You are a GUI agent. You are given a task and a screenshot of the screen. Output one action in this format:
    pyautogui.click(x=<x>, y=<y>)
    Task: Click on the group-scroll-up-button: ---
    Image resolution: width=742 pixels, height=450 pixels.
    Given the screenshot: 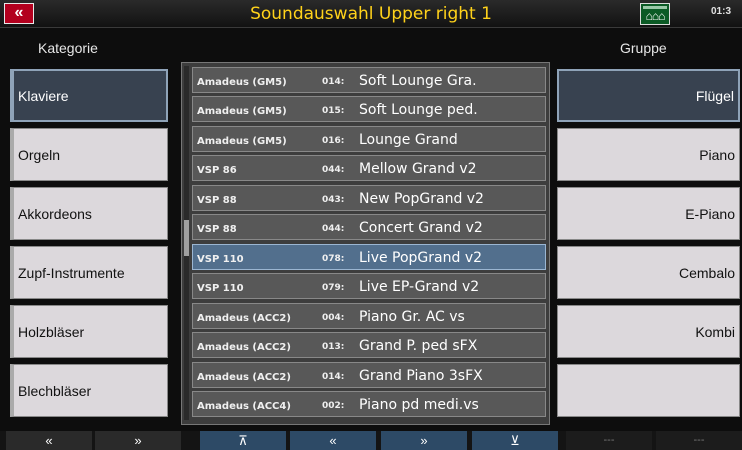 What is the action you would take?
    pyautogui.click(x=609, y=440)
    